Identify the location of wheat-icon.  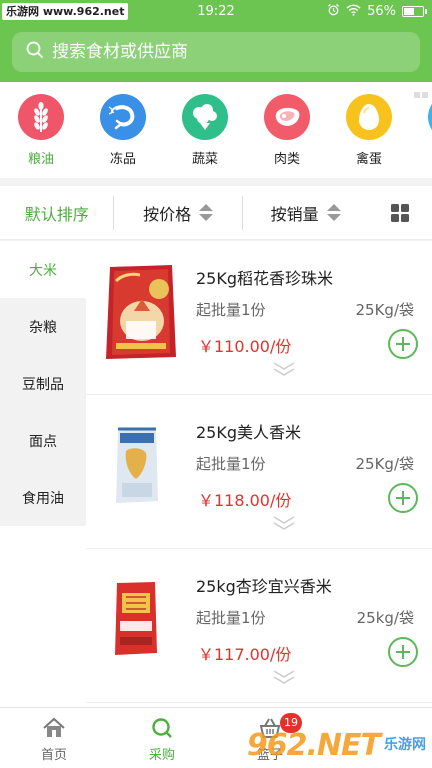
(41, 117).